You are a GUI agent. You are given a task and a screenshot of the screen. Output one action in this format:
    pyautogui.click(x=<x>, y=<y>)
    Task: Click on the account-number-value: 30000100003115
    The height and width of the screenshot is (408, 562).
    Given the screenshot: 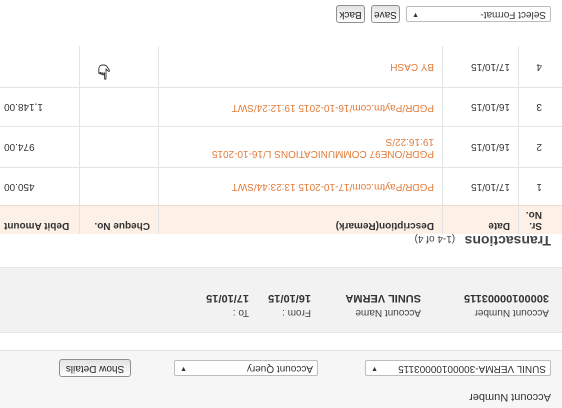 What is the action you would take?
    pyautogui.click(x=506, y=298)
    